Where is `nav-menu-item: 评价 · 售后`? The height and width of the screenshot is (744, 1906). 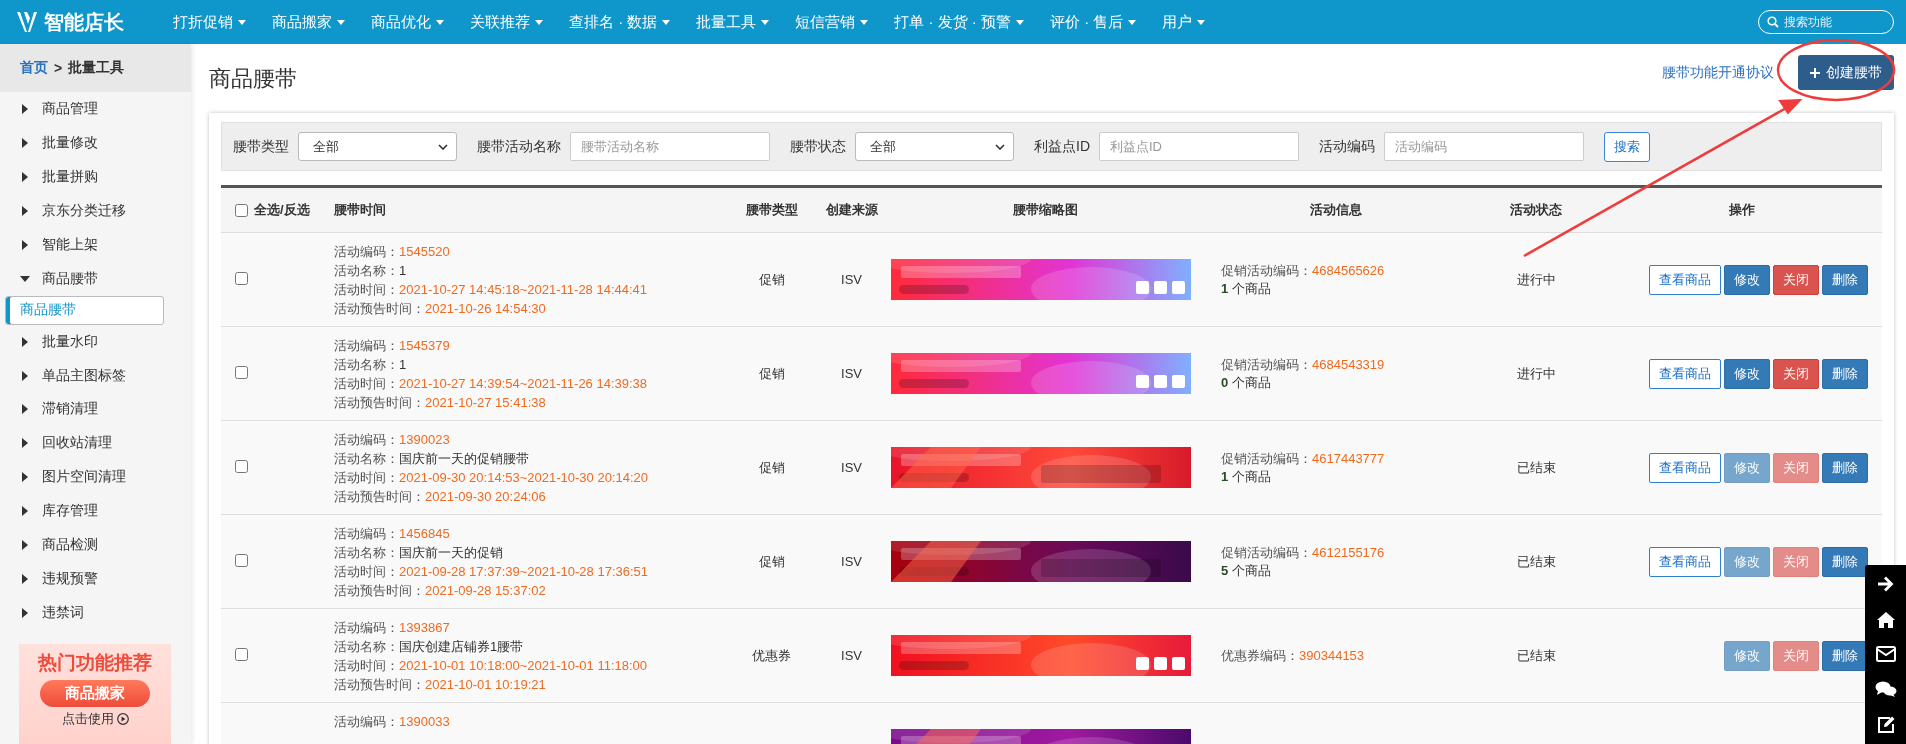
nav-menu-item: 评价 · 售后 is located at coordinates (1093, 22).